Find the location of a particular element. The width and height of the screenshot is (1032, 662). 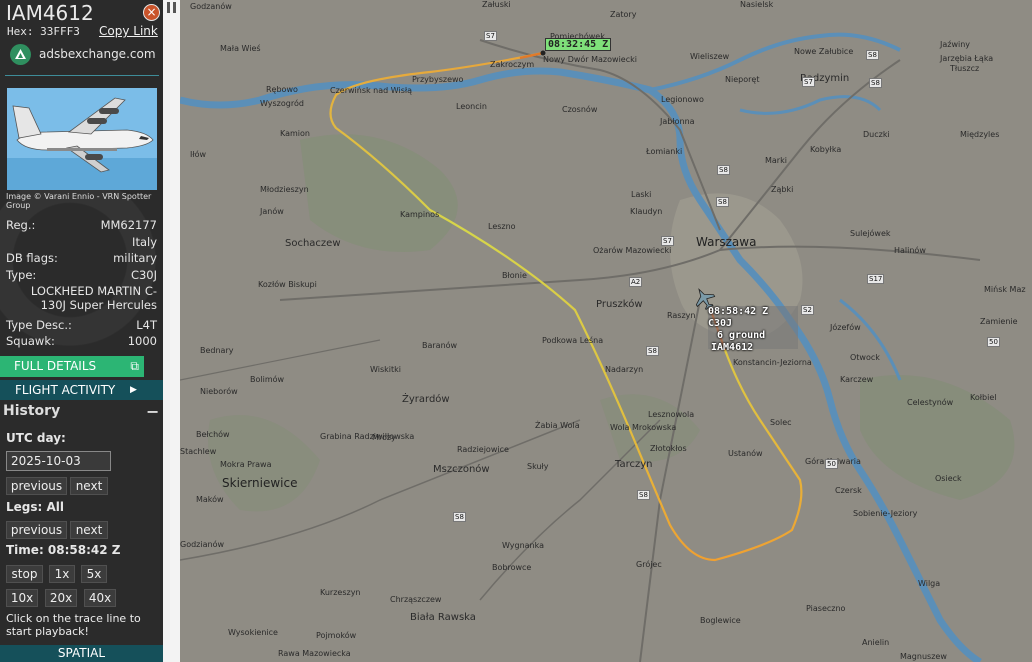

place-godzanow: Godzanów is located at coordinates (211, 6).